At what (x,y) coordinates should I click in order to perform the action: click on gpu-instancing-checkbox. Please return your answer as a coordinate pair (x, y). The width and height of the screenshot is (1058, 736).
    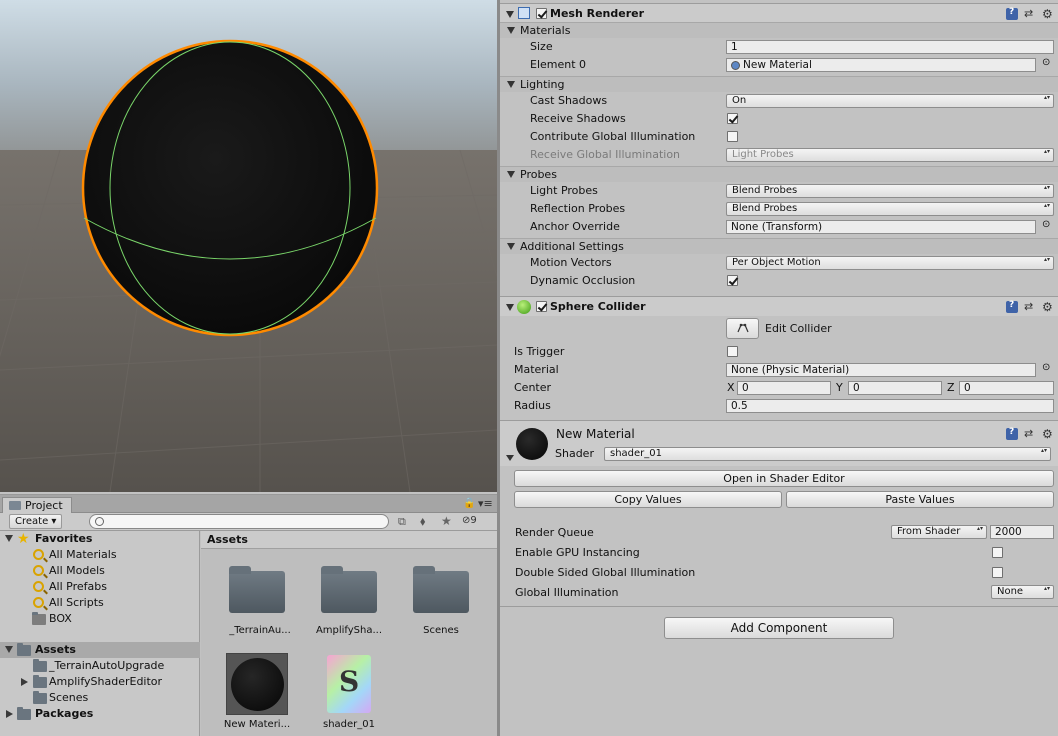
    Looking at the image, I should click on (997, 552).